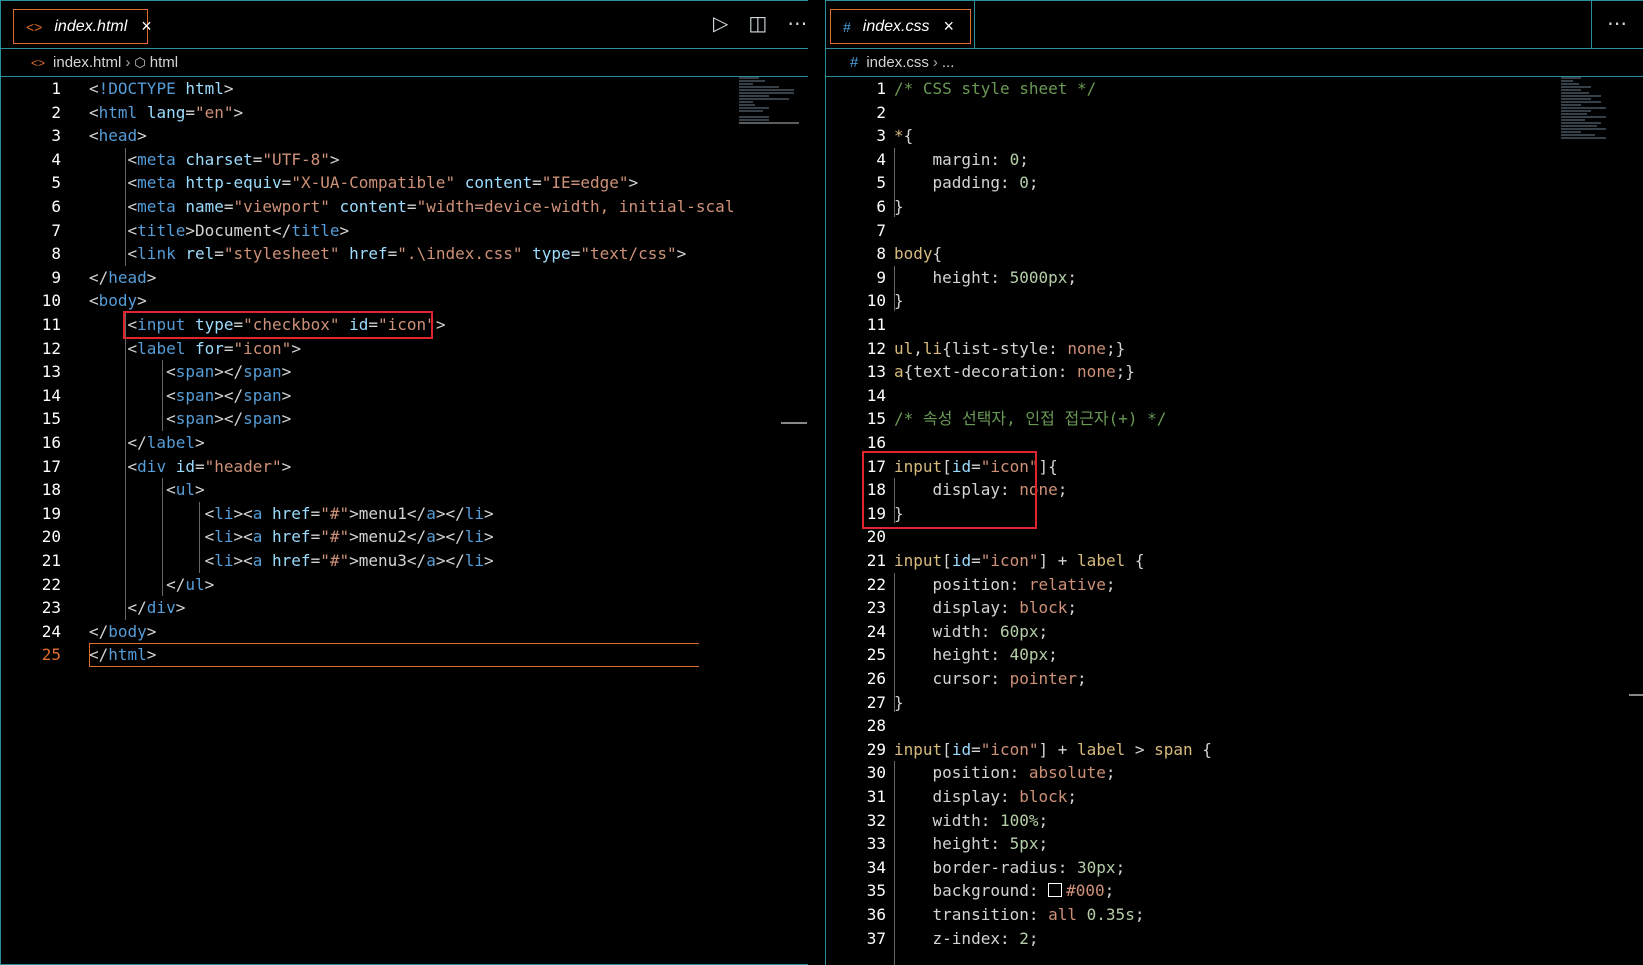 This screenshot has height=965, width=1643. I want to click on breadcrumb-symbol: html, so click(164, 62).